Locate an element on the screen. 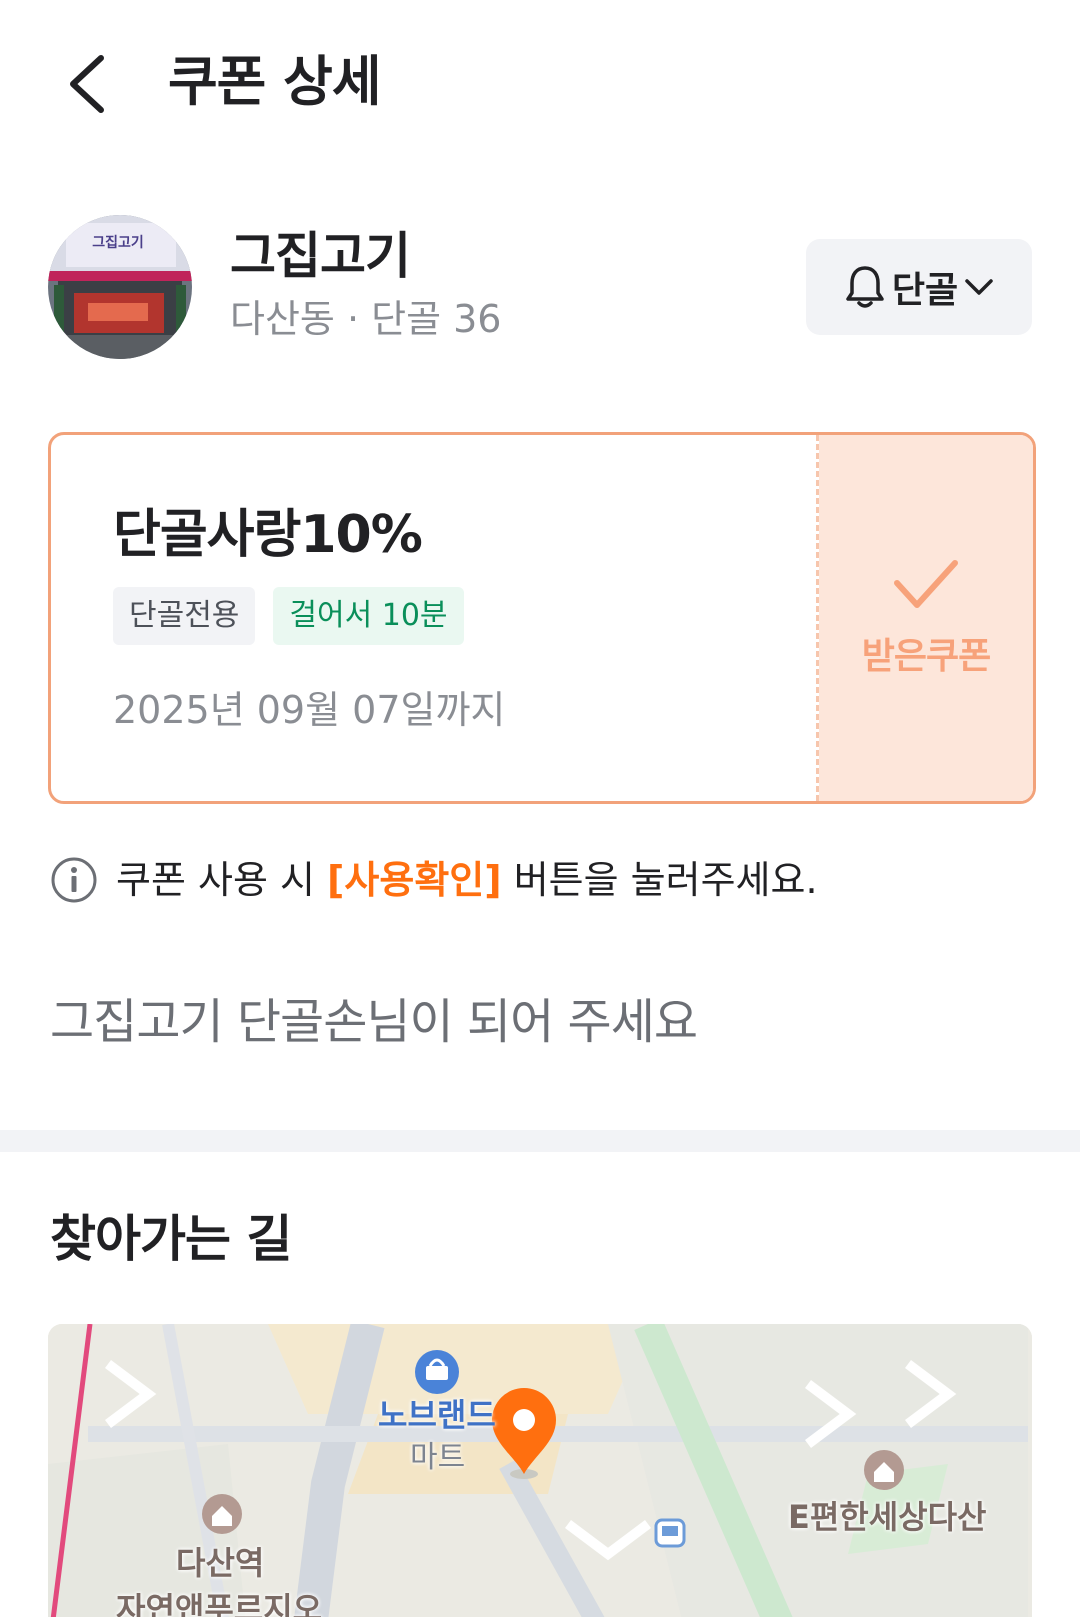  map-label-apartment: E편한세상다산 is located at coordinates (887, 1517).